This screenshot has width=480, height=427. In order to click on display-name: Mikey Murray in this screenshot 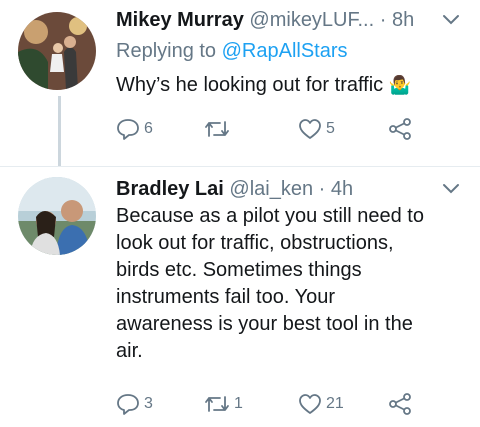, I will do `click(180, 20)`.